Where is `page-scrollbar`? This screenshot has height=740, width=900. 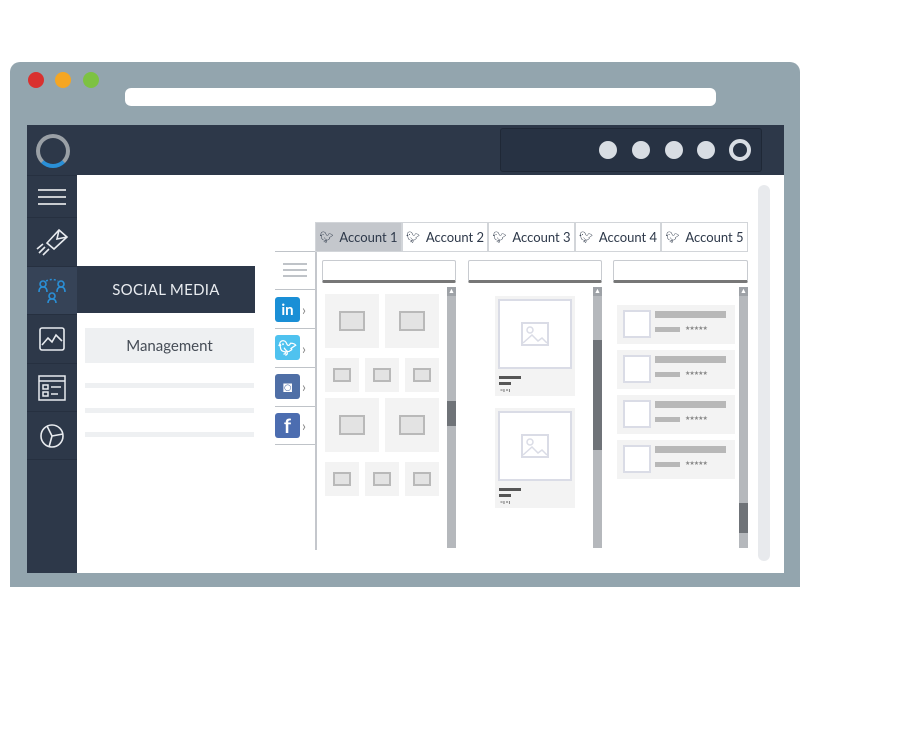
page-scrollbar is located at coordinates (764, 373).